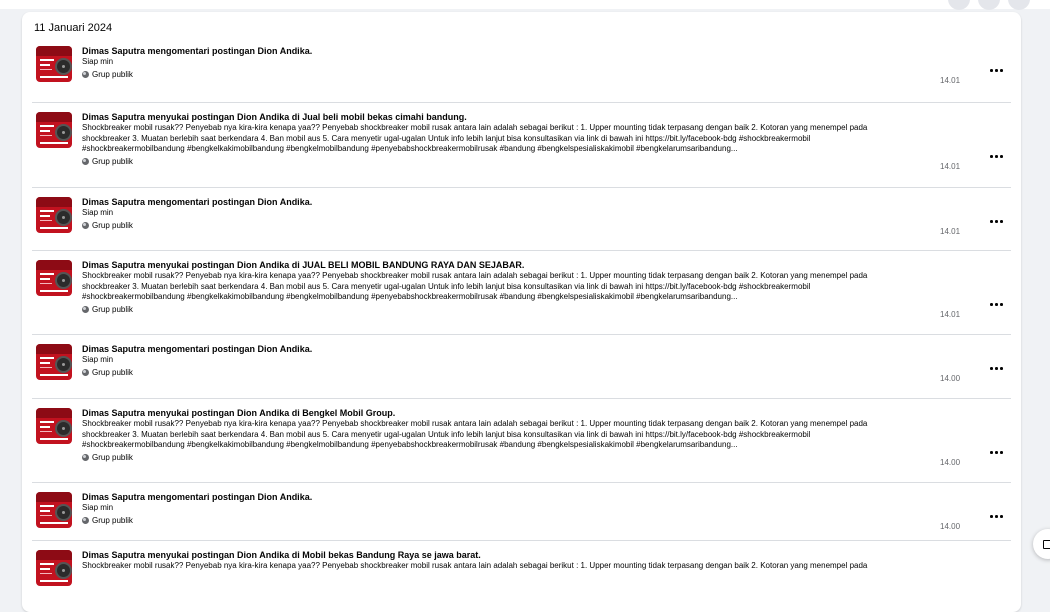 The height and width of the screenshot is (612, 1050). What do you see at coordinates (525, 4) in the screenshot?
I see `top-header-edge` at bounding box center [525, 4].